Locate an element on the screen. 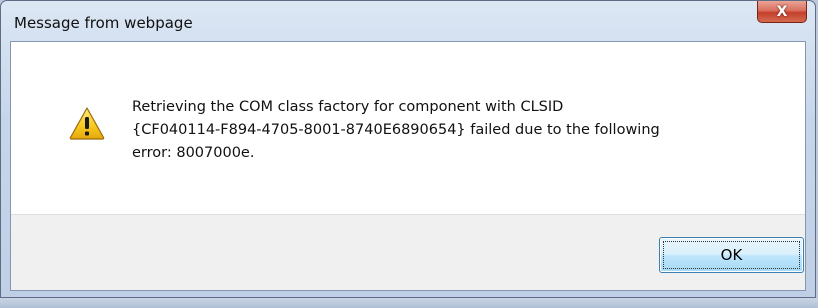 This screenshot has height=308, width=818. message-line: error: 8007000e. is located at coordinates (193, 153).